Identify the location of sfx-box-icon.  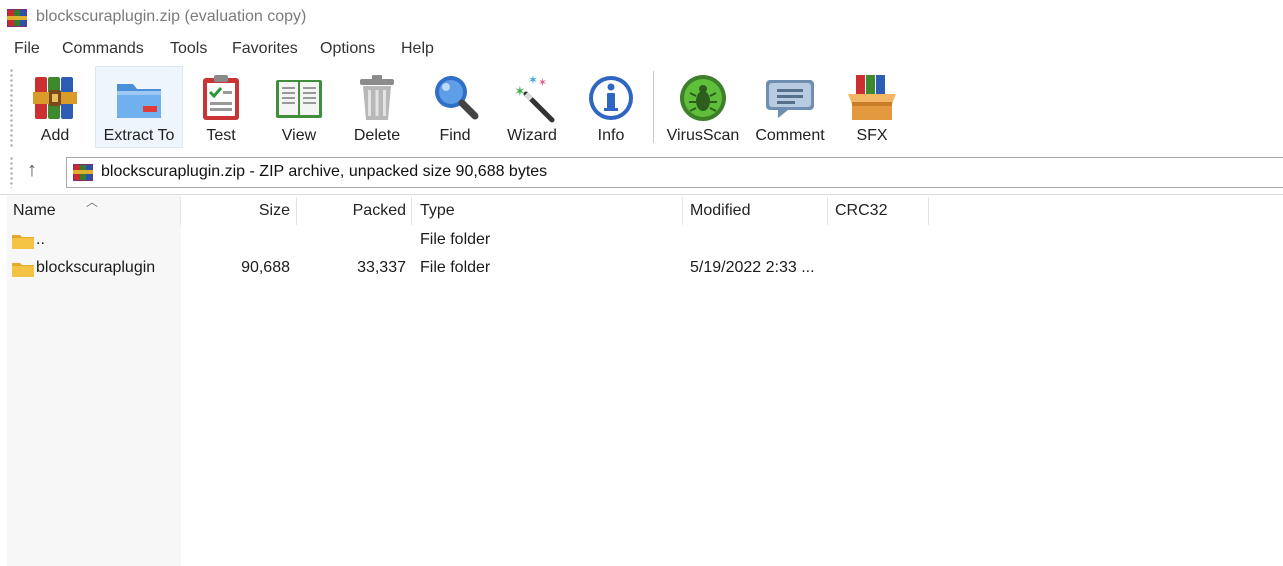
(872, 97).